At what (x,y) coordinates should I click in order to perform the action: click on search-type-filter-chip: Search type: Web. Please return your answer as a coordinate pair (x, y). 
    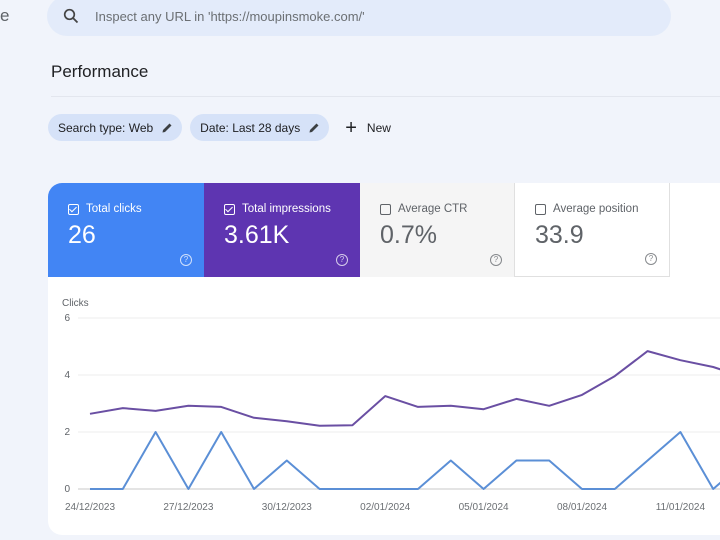
    Looking at the image, I should click on (115, 127).